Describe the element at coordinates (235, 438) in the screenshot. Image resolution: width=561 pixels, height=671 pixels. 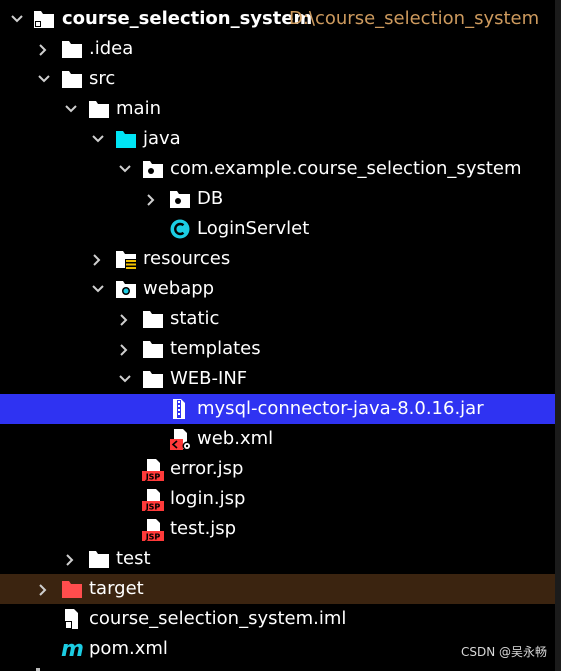
I see `tree-item-label: web.xml` at that location.